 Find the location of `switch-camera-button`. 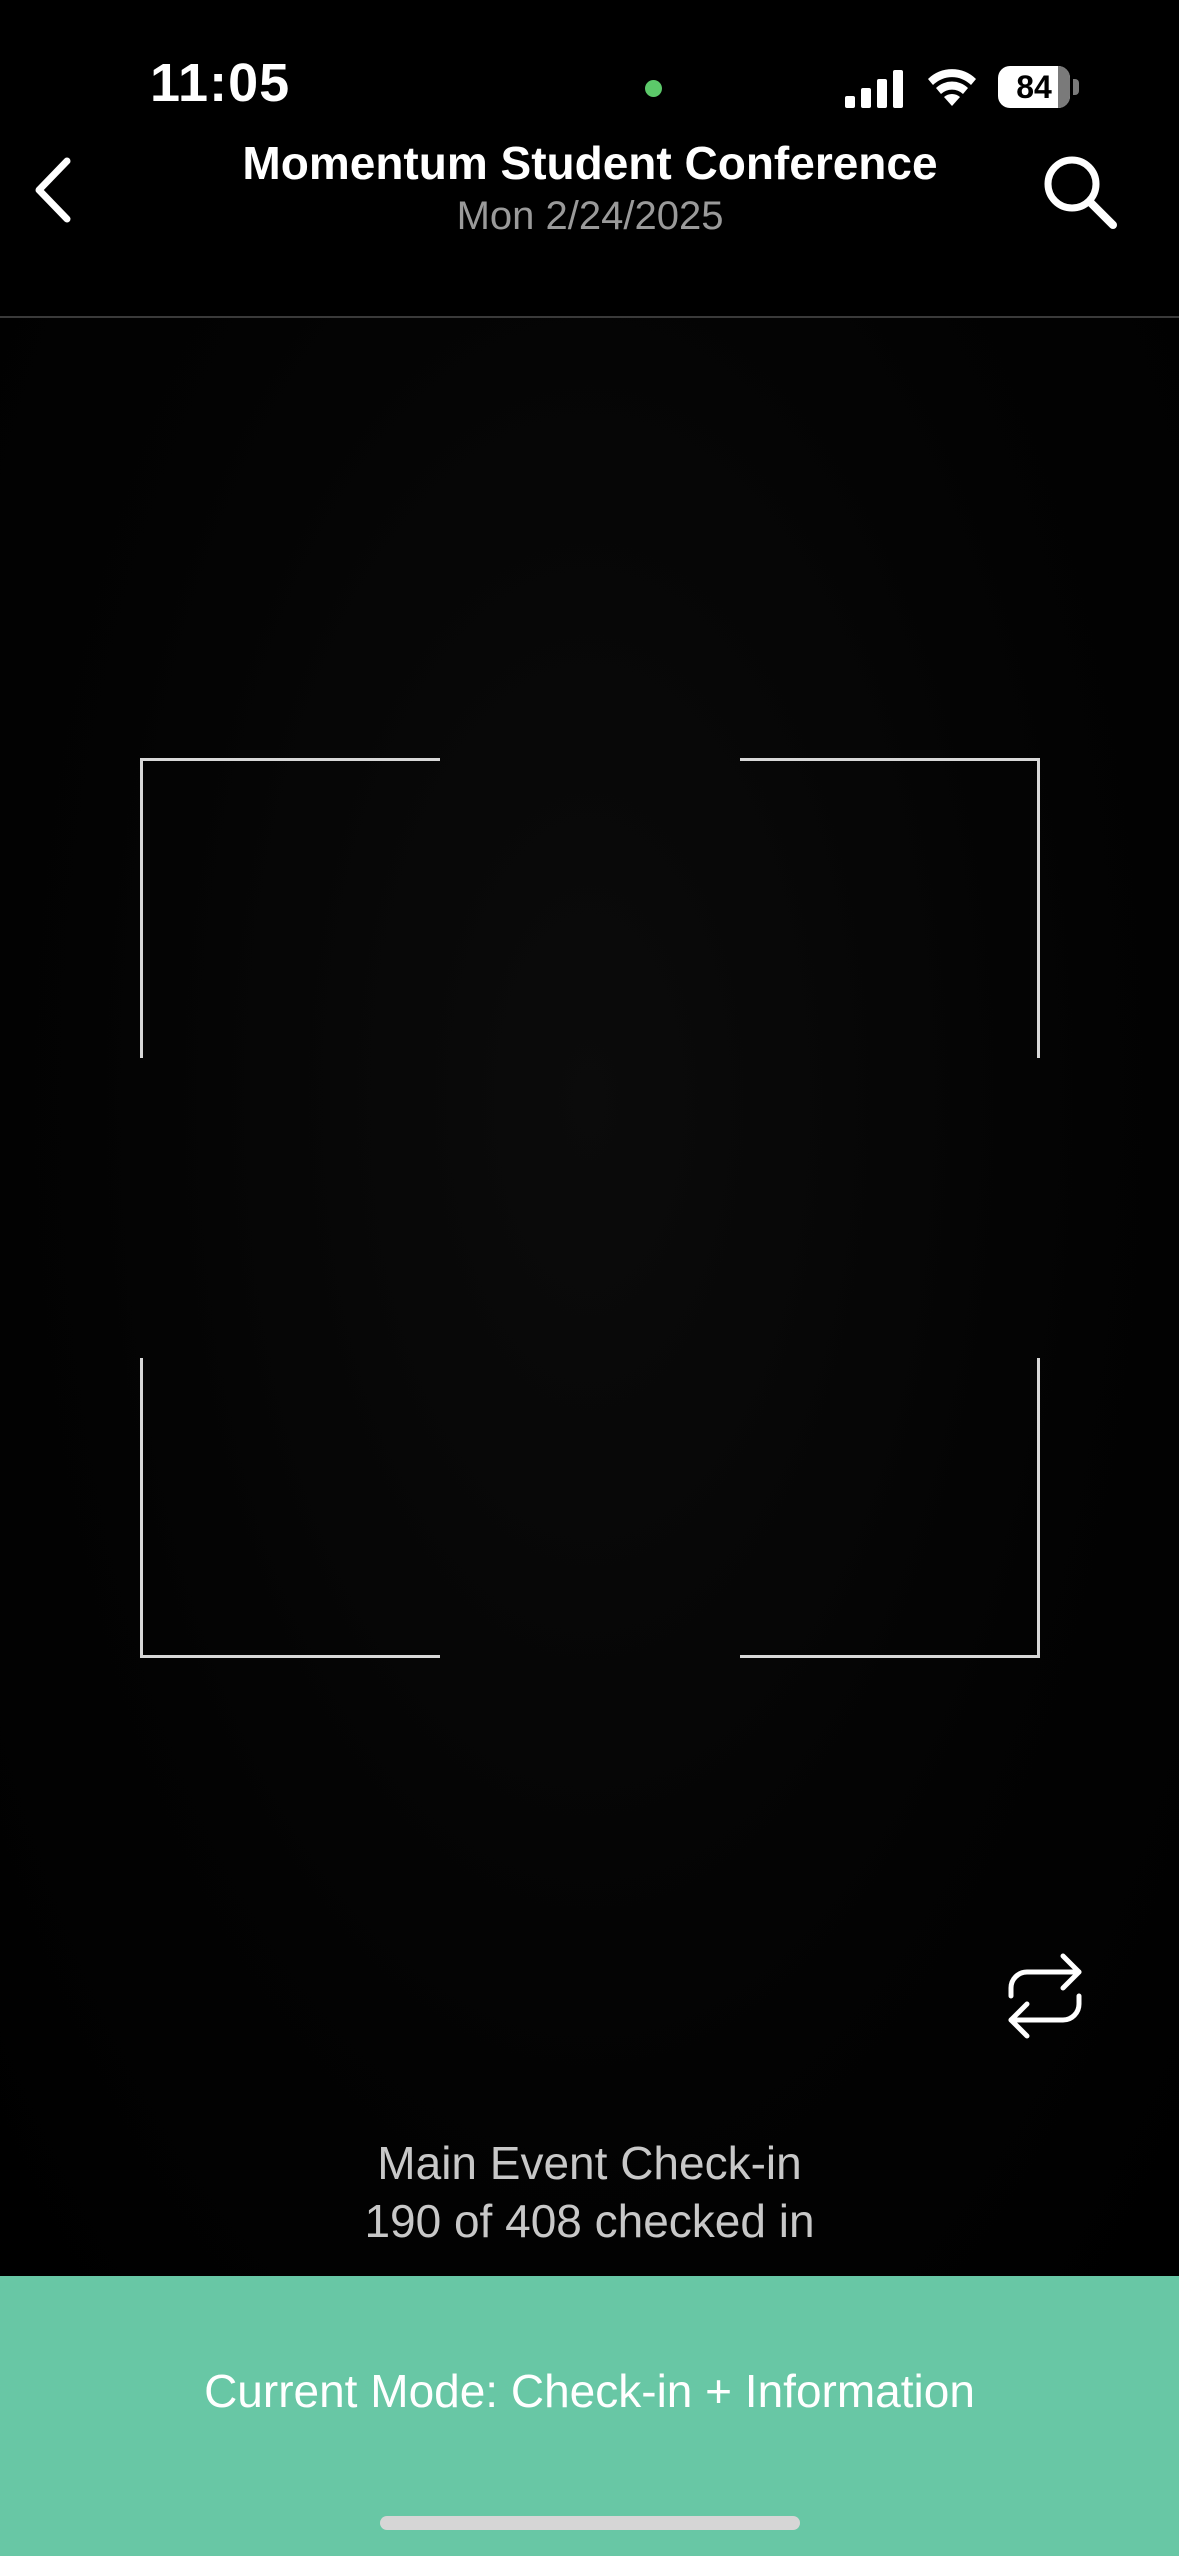

switch-camera-button is located at coordinates (1045, 1996).